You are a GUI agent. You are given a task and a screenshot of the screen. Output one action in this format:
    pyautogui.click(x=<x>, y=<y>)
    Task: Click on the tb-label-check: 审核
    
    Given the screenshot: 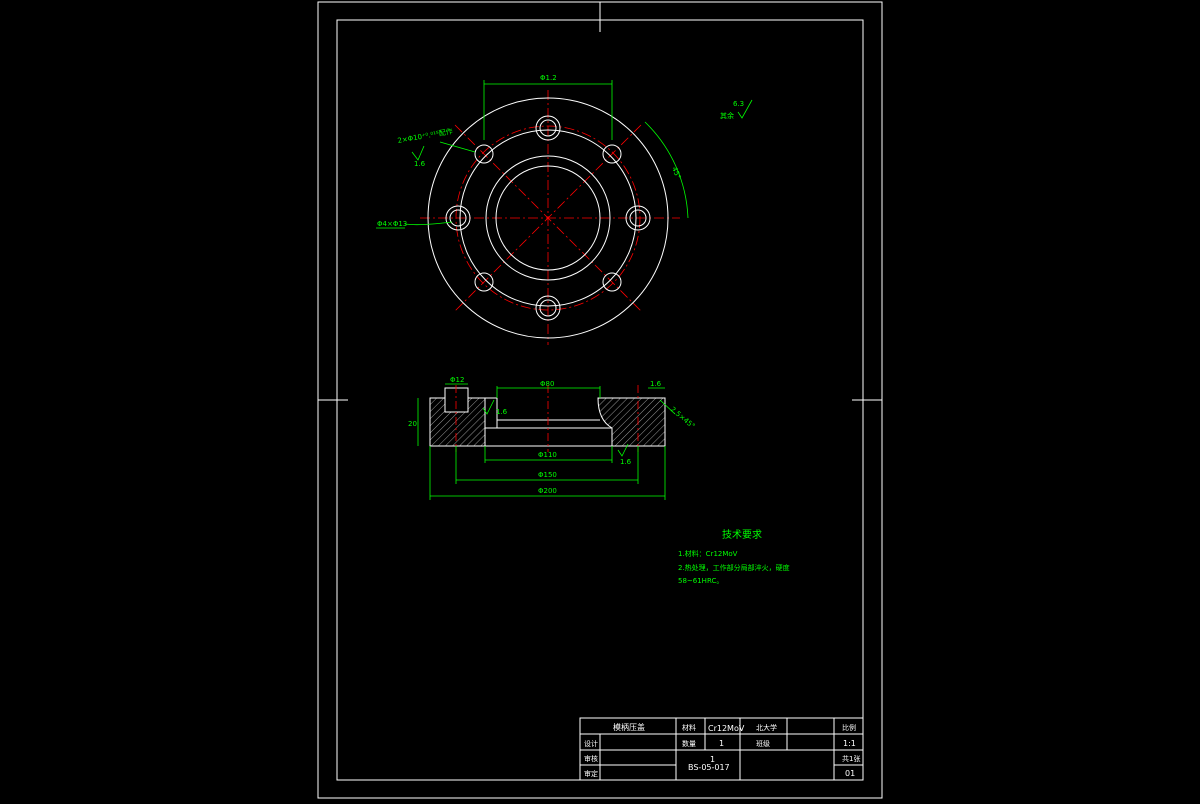 What is the action you would take?
    pyautogui.click(x=591, y=758)
    